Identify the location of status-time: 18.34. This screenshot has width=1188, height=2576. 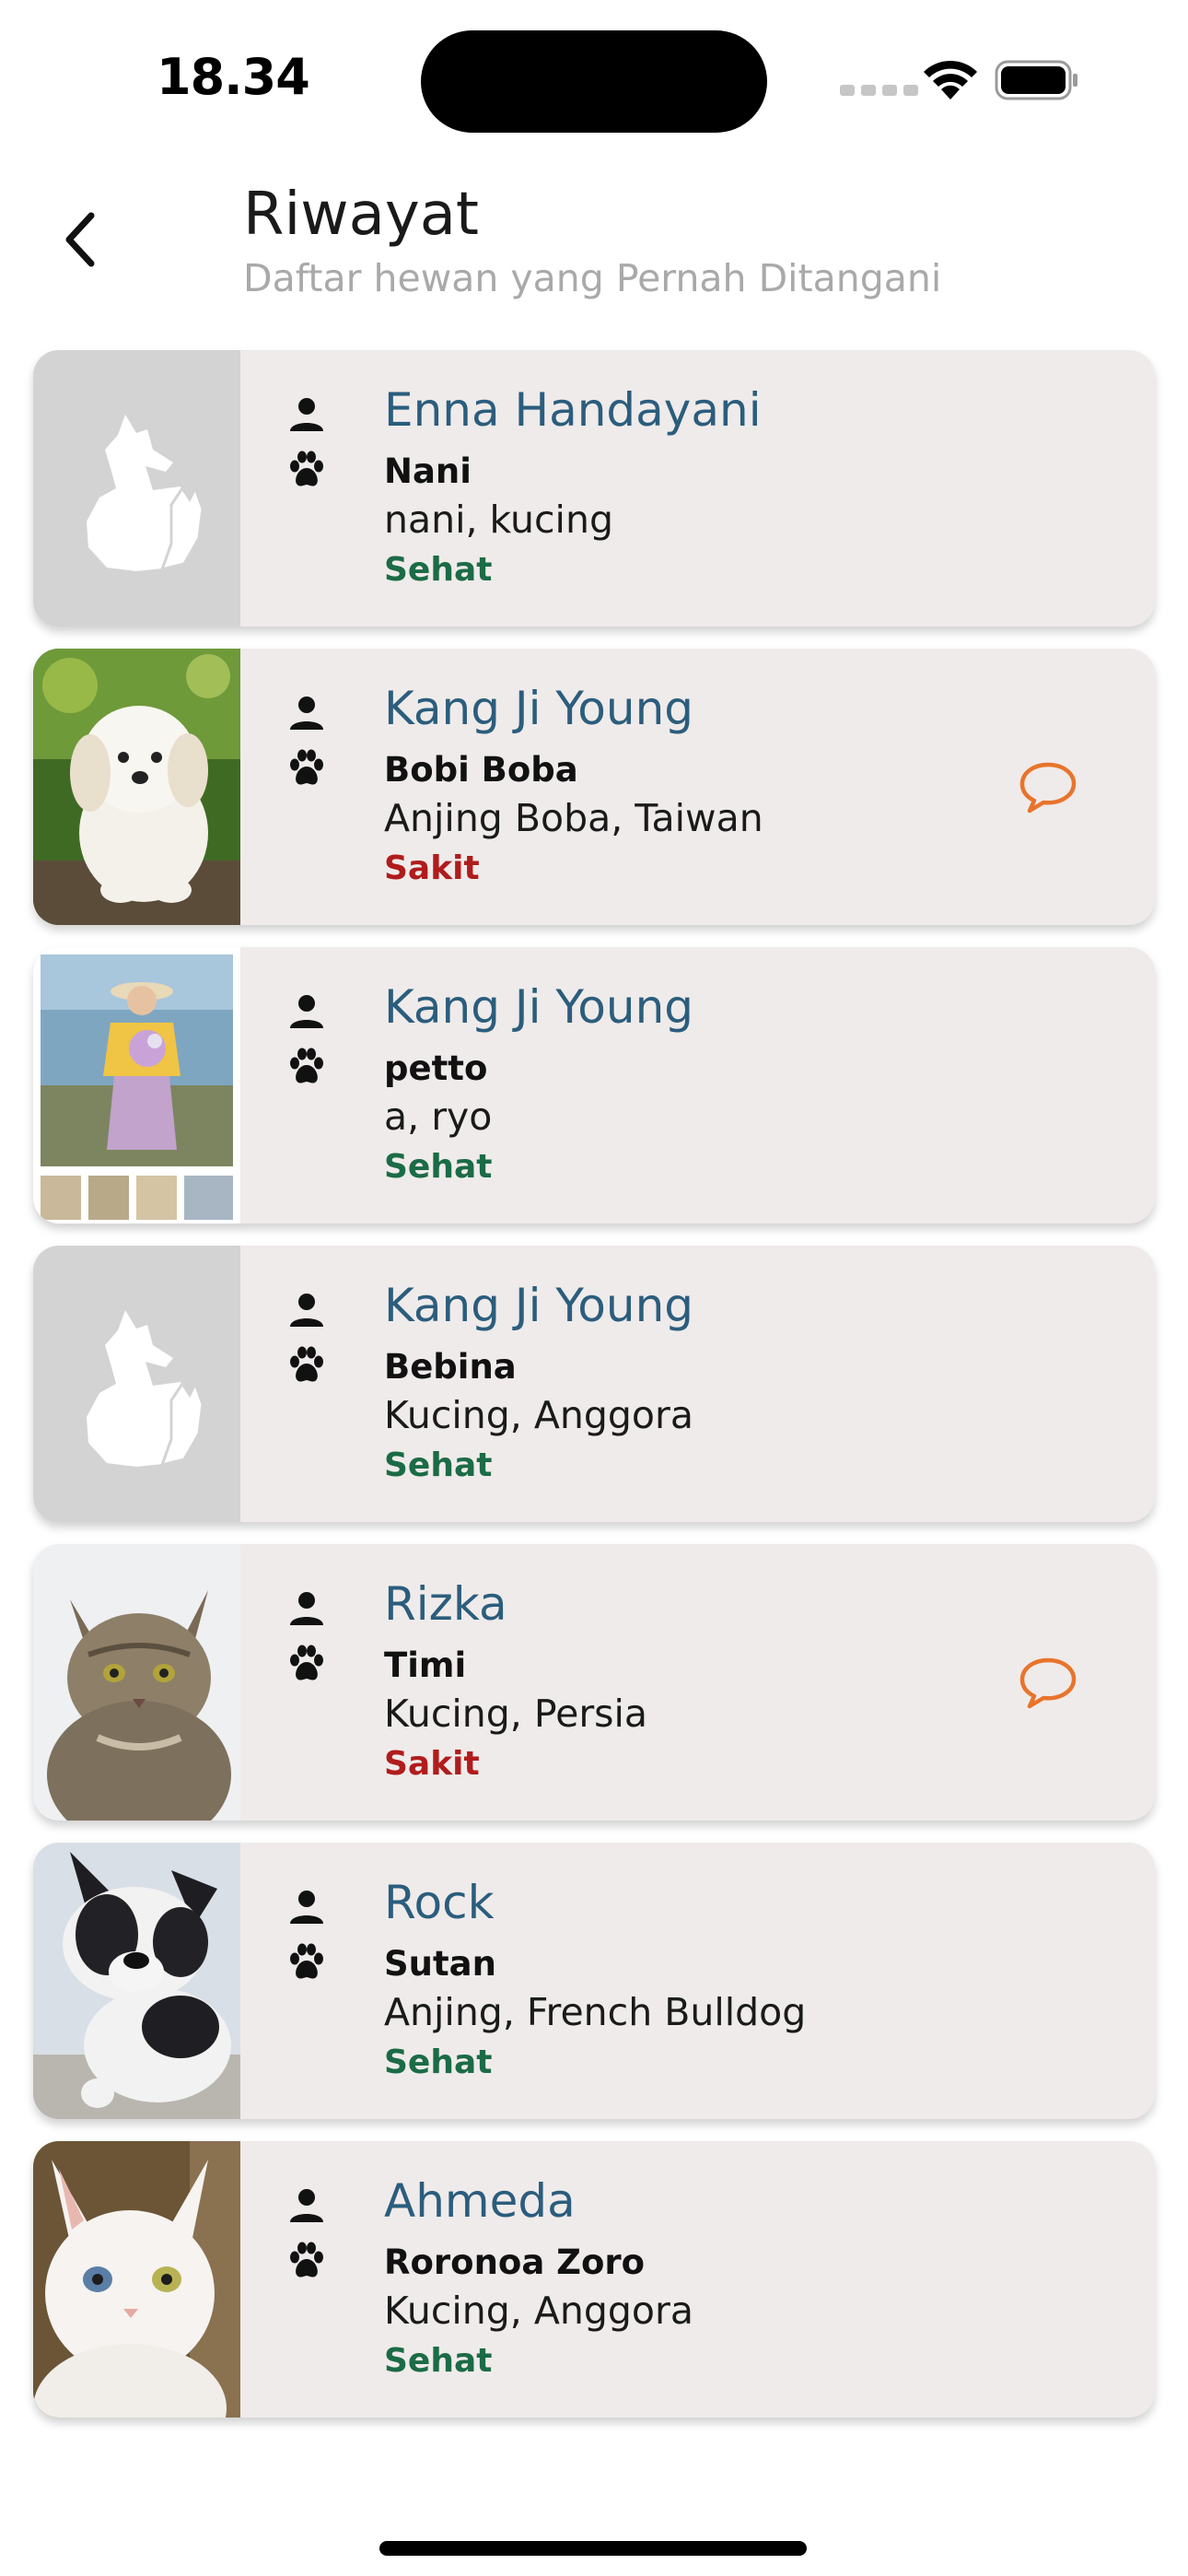
(233, 77).